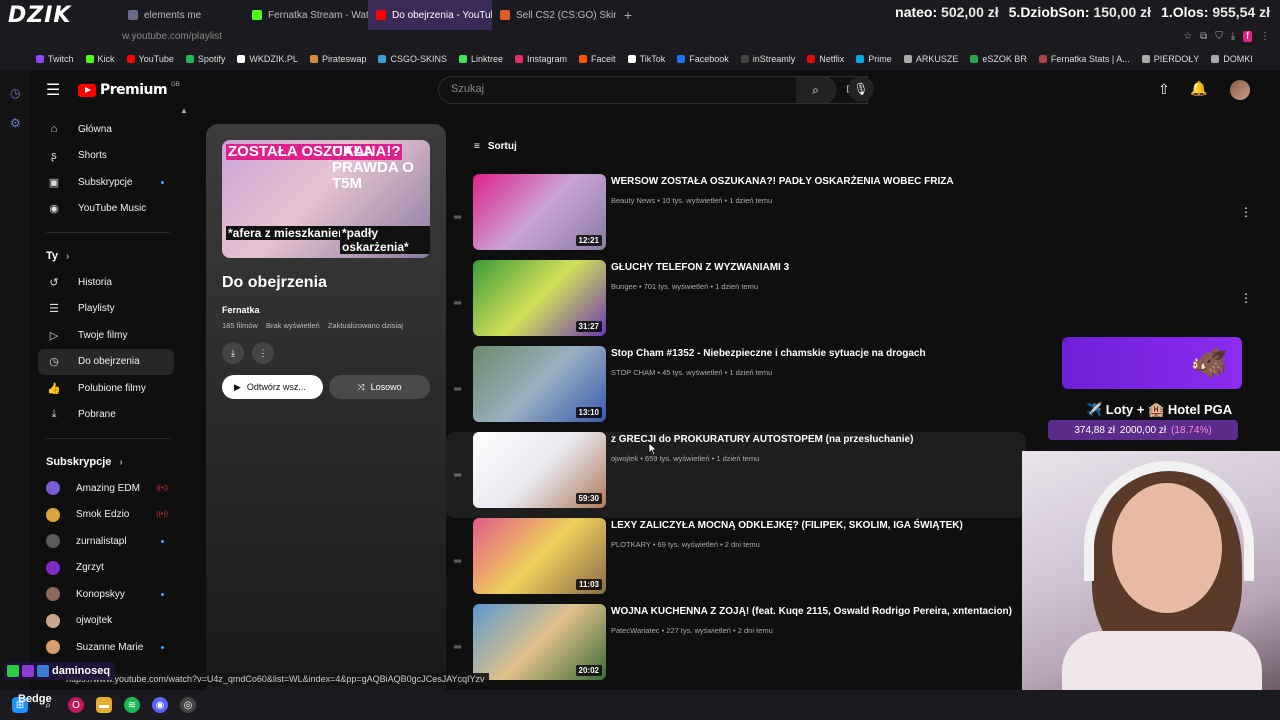 The width and height of the screenshot is (1280, 720). What do you see at coordinates (108, 488) in the screenshot?
I see `subscription-item: Amazing EDM ((•))` at bounding box center [108, 488].